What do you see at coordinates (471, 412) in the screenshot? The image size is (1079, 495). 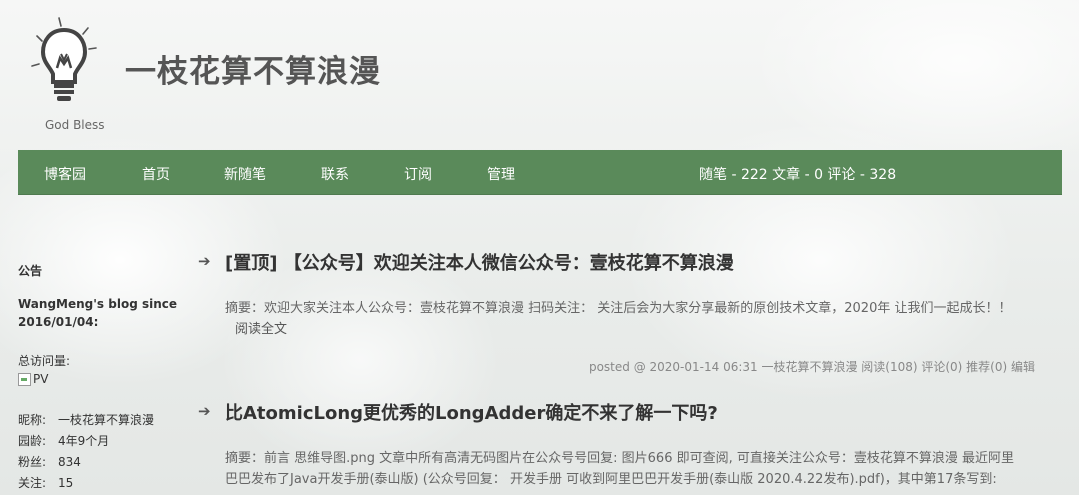 I see `post-title: 比AtomicLong更优秀的LongAdder确定不来了解一下吗?` at bounding box center [471, 412].